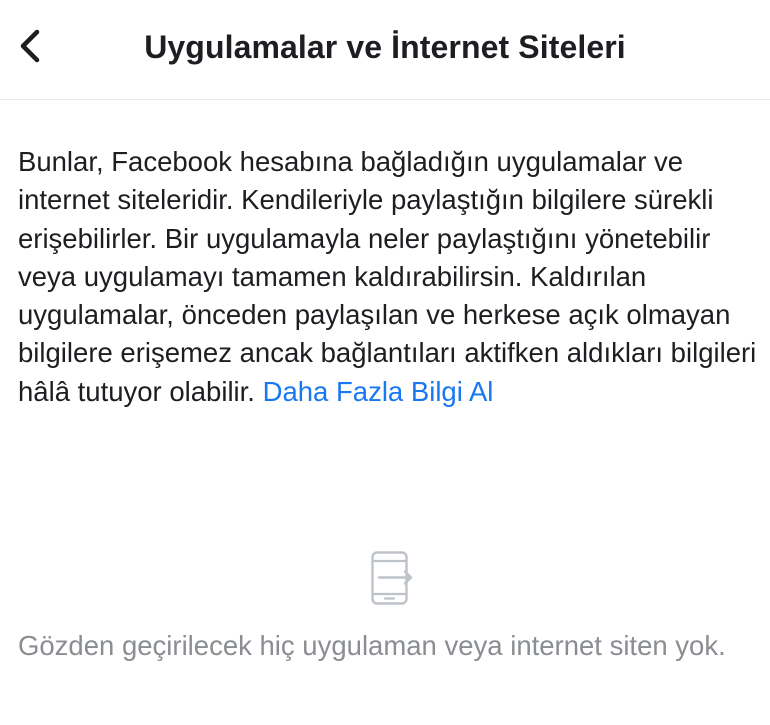 This screenshot has height=725, width=770. I want to click on header-bar: Uygulamalar ve İnternet Siteleri, so click(385, 50).